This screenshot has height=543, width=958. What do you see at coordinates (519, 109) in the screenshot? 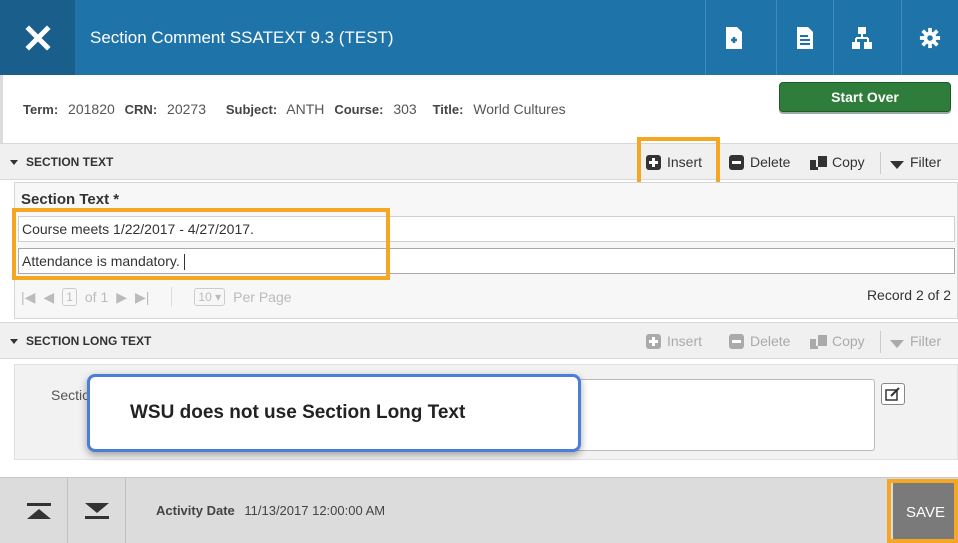
I see `title-value: World Cultures` at bounding box center [519, 109].